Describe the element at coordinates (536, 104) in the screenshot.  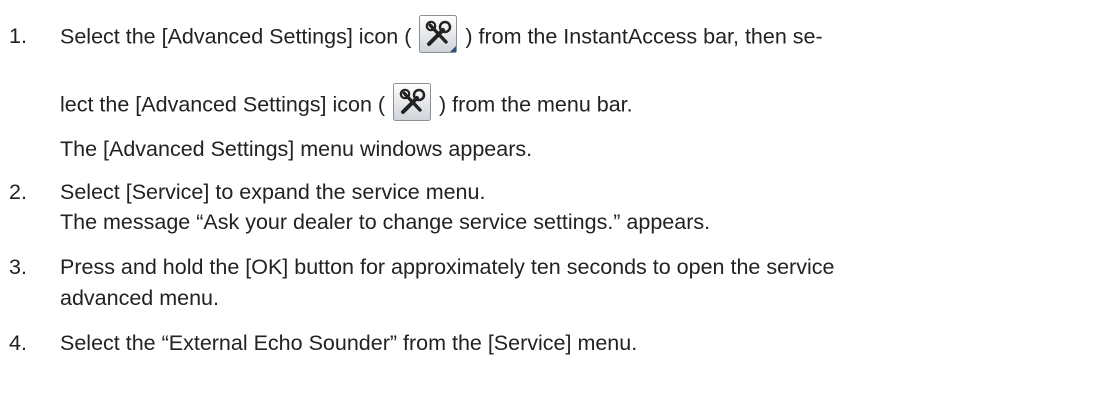
I see `step-text: ) from the menu bar.` at that location.